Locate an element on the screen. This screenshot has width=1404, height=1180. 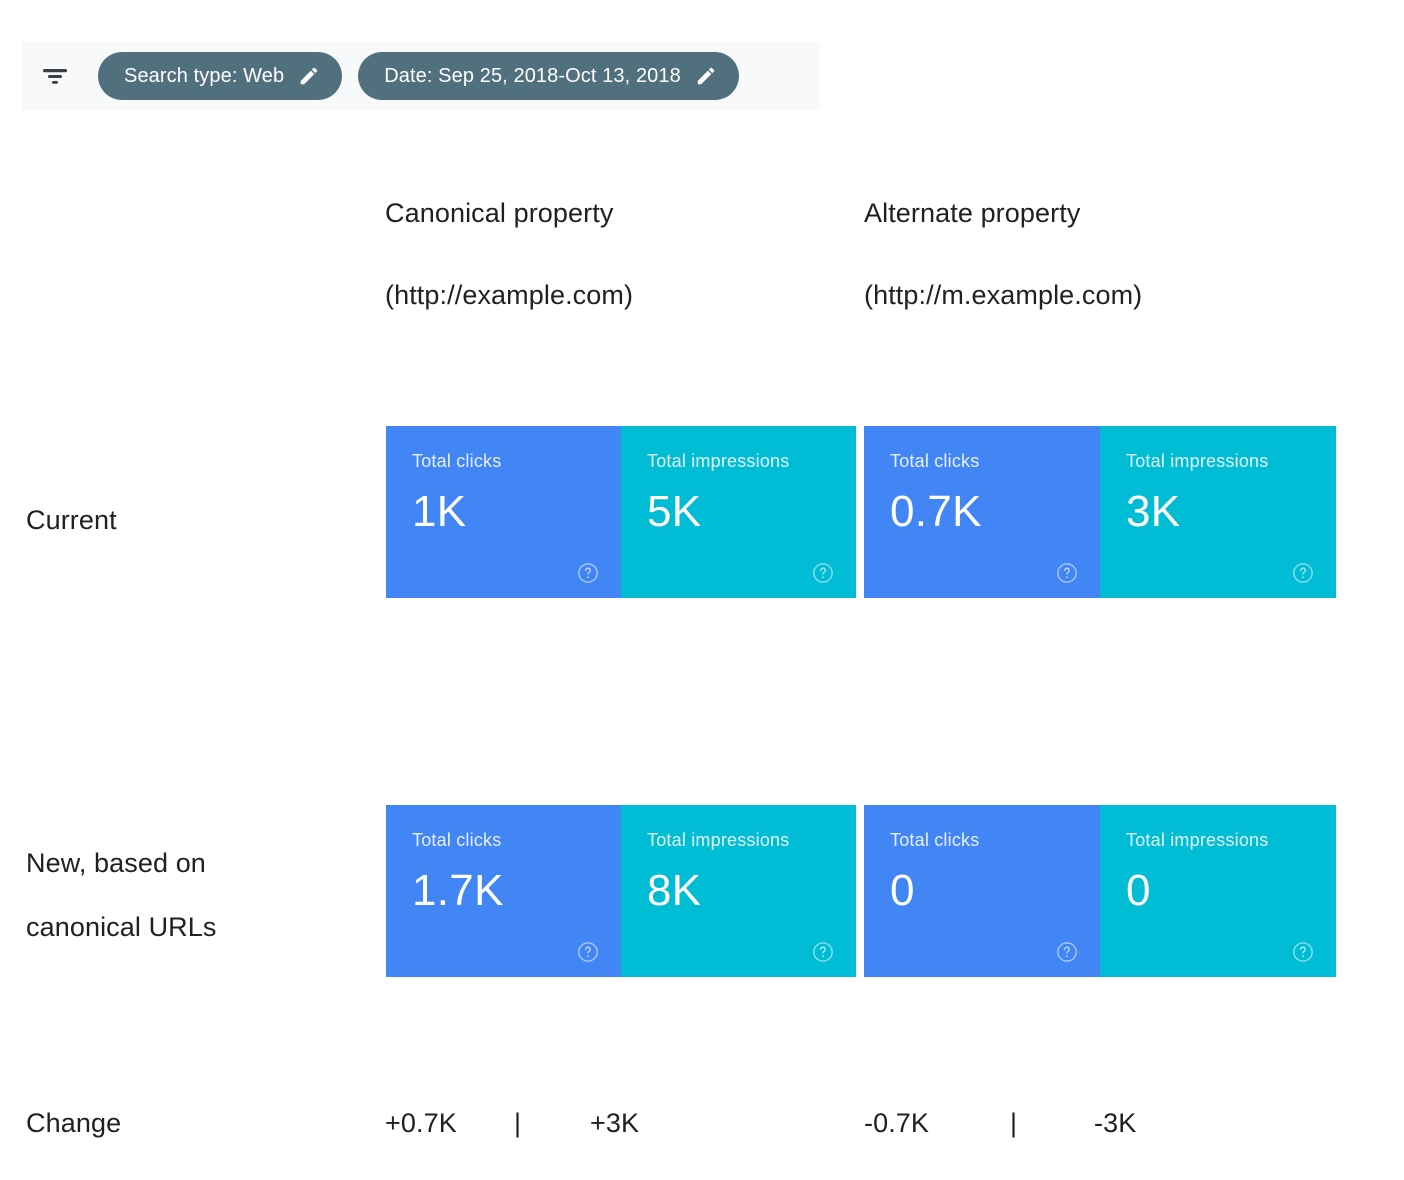
card-group-canonical-new: Total clicks 1.7K Total impressions 8K is located at coordinates (621, 891).